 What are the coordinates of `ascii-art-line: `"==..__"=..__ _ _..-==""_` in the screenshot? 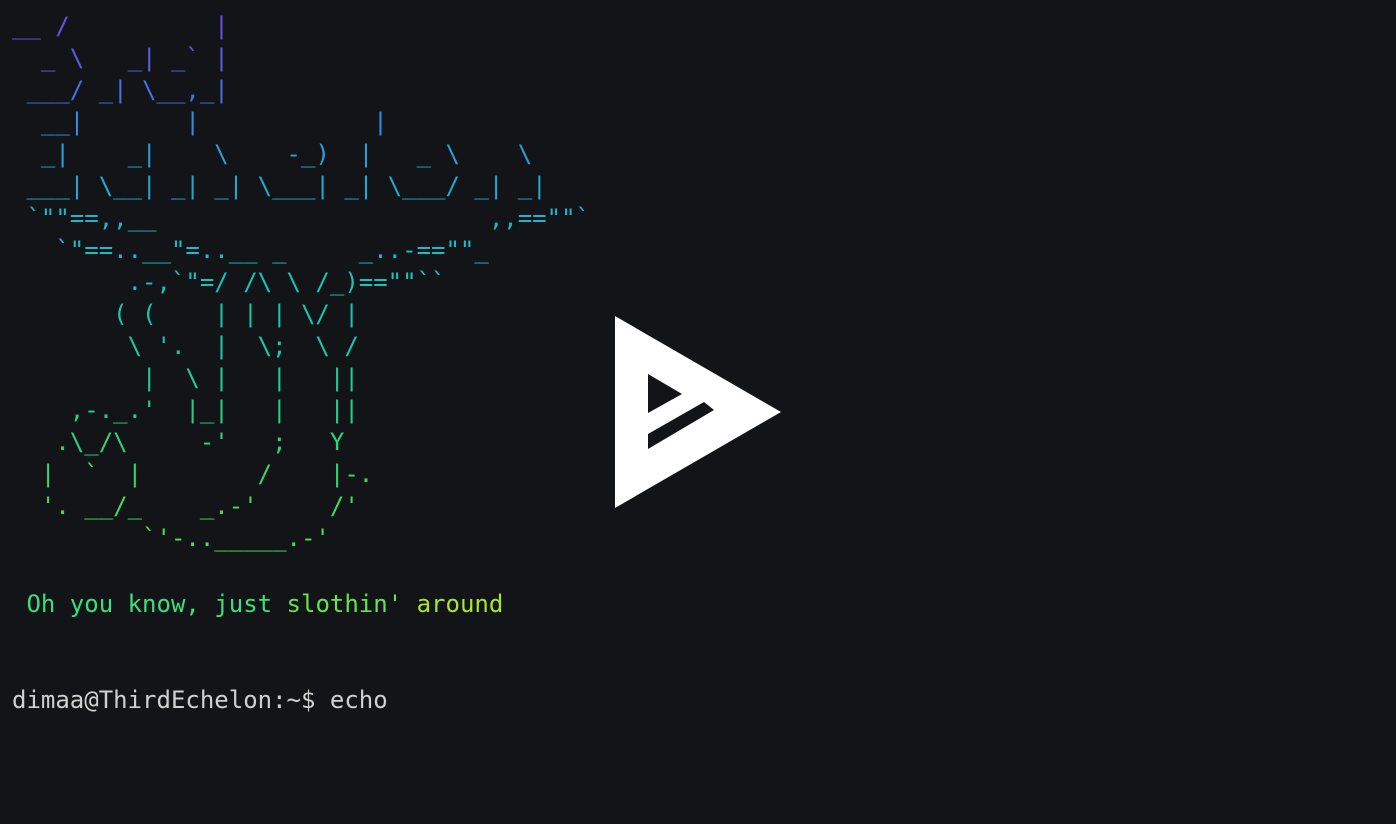 It's located at (250, 250).